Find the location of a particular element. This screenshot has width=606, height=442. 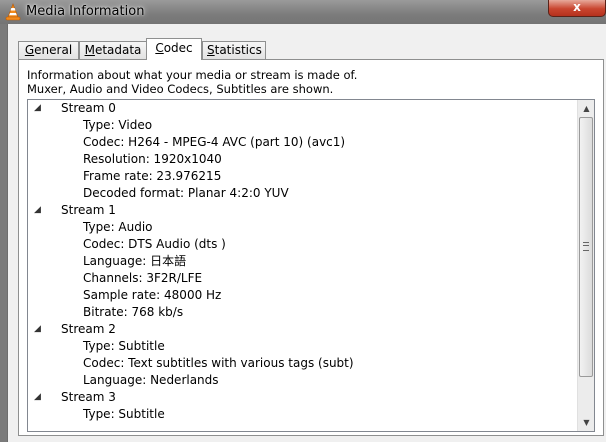

stream-property-label: Language: Nederlands is located at coordinates (151, 380).